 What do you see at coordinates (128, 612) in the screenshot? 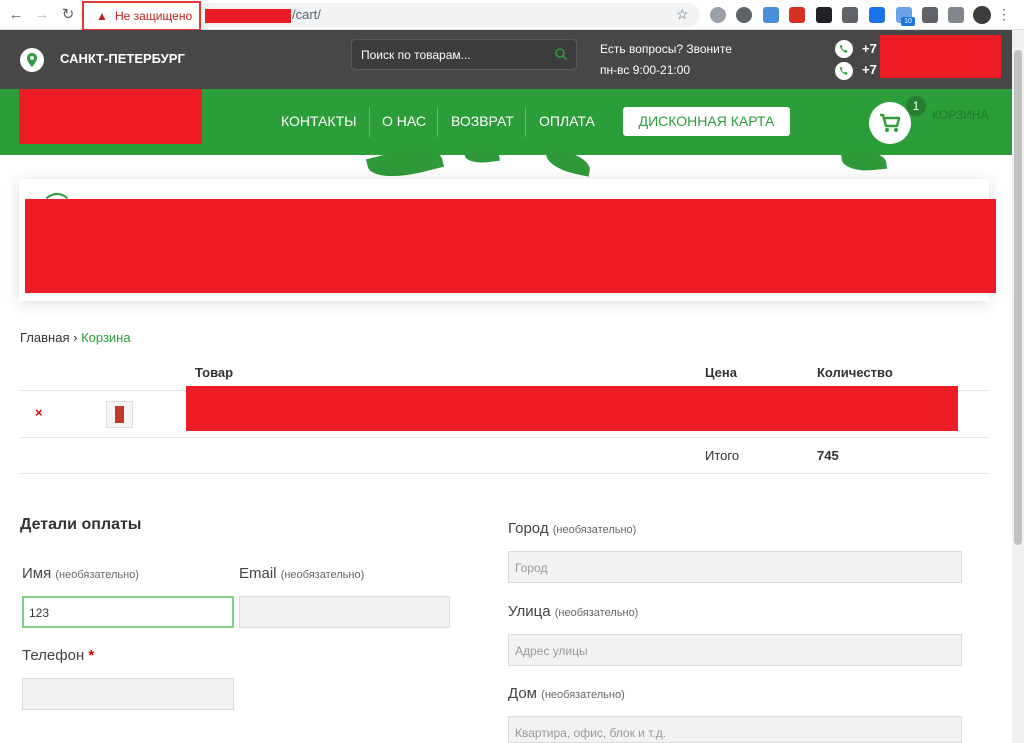
I see `name-field: 123` at bounding box center [128, 612].